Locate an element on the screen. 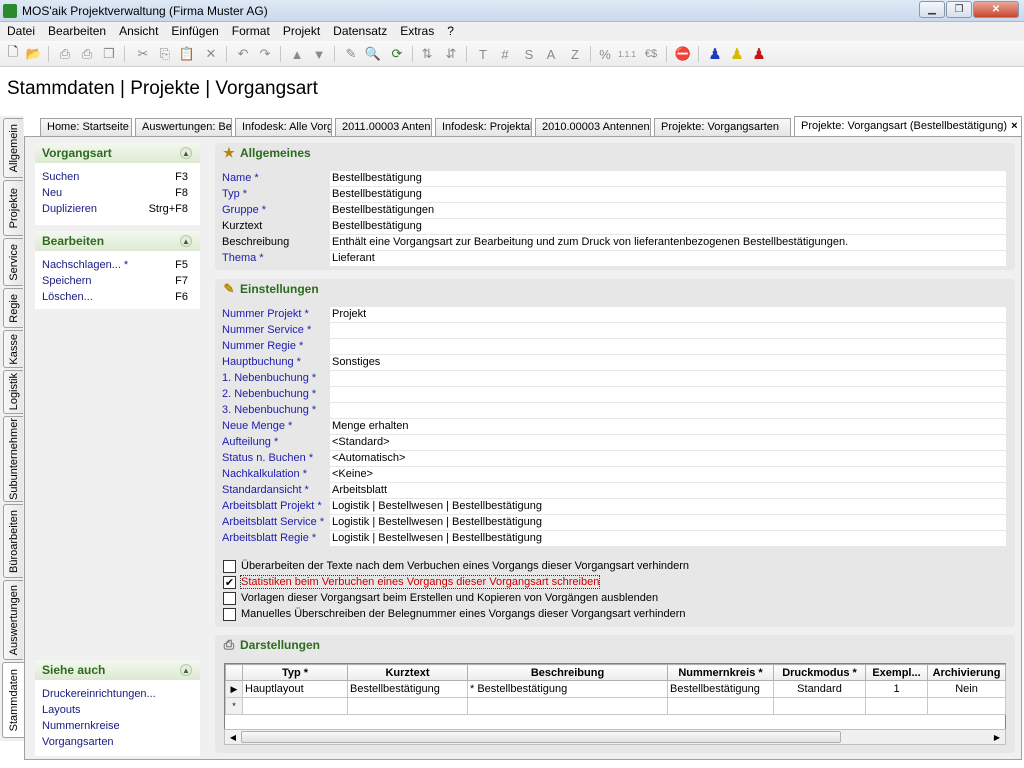  copy-icon: ⎘ is located at coordinates (165, 54).